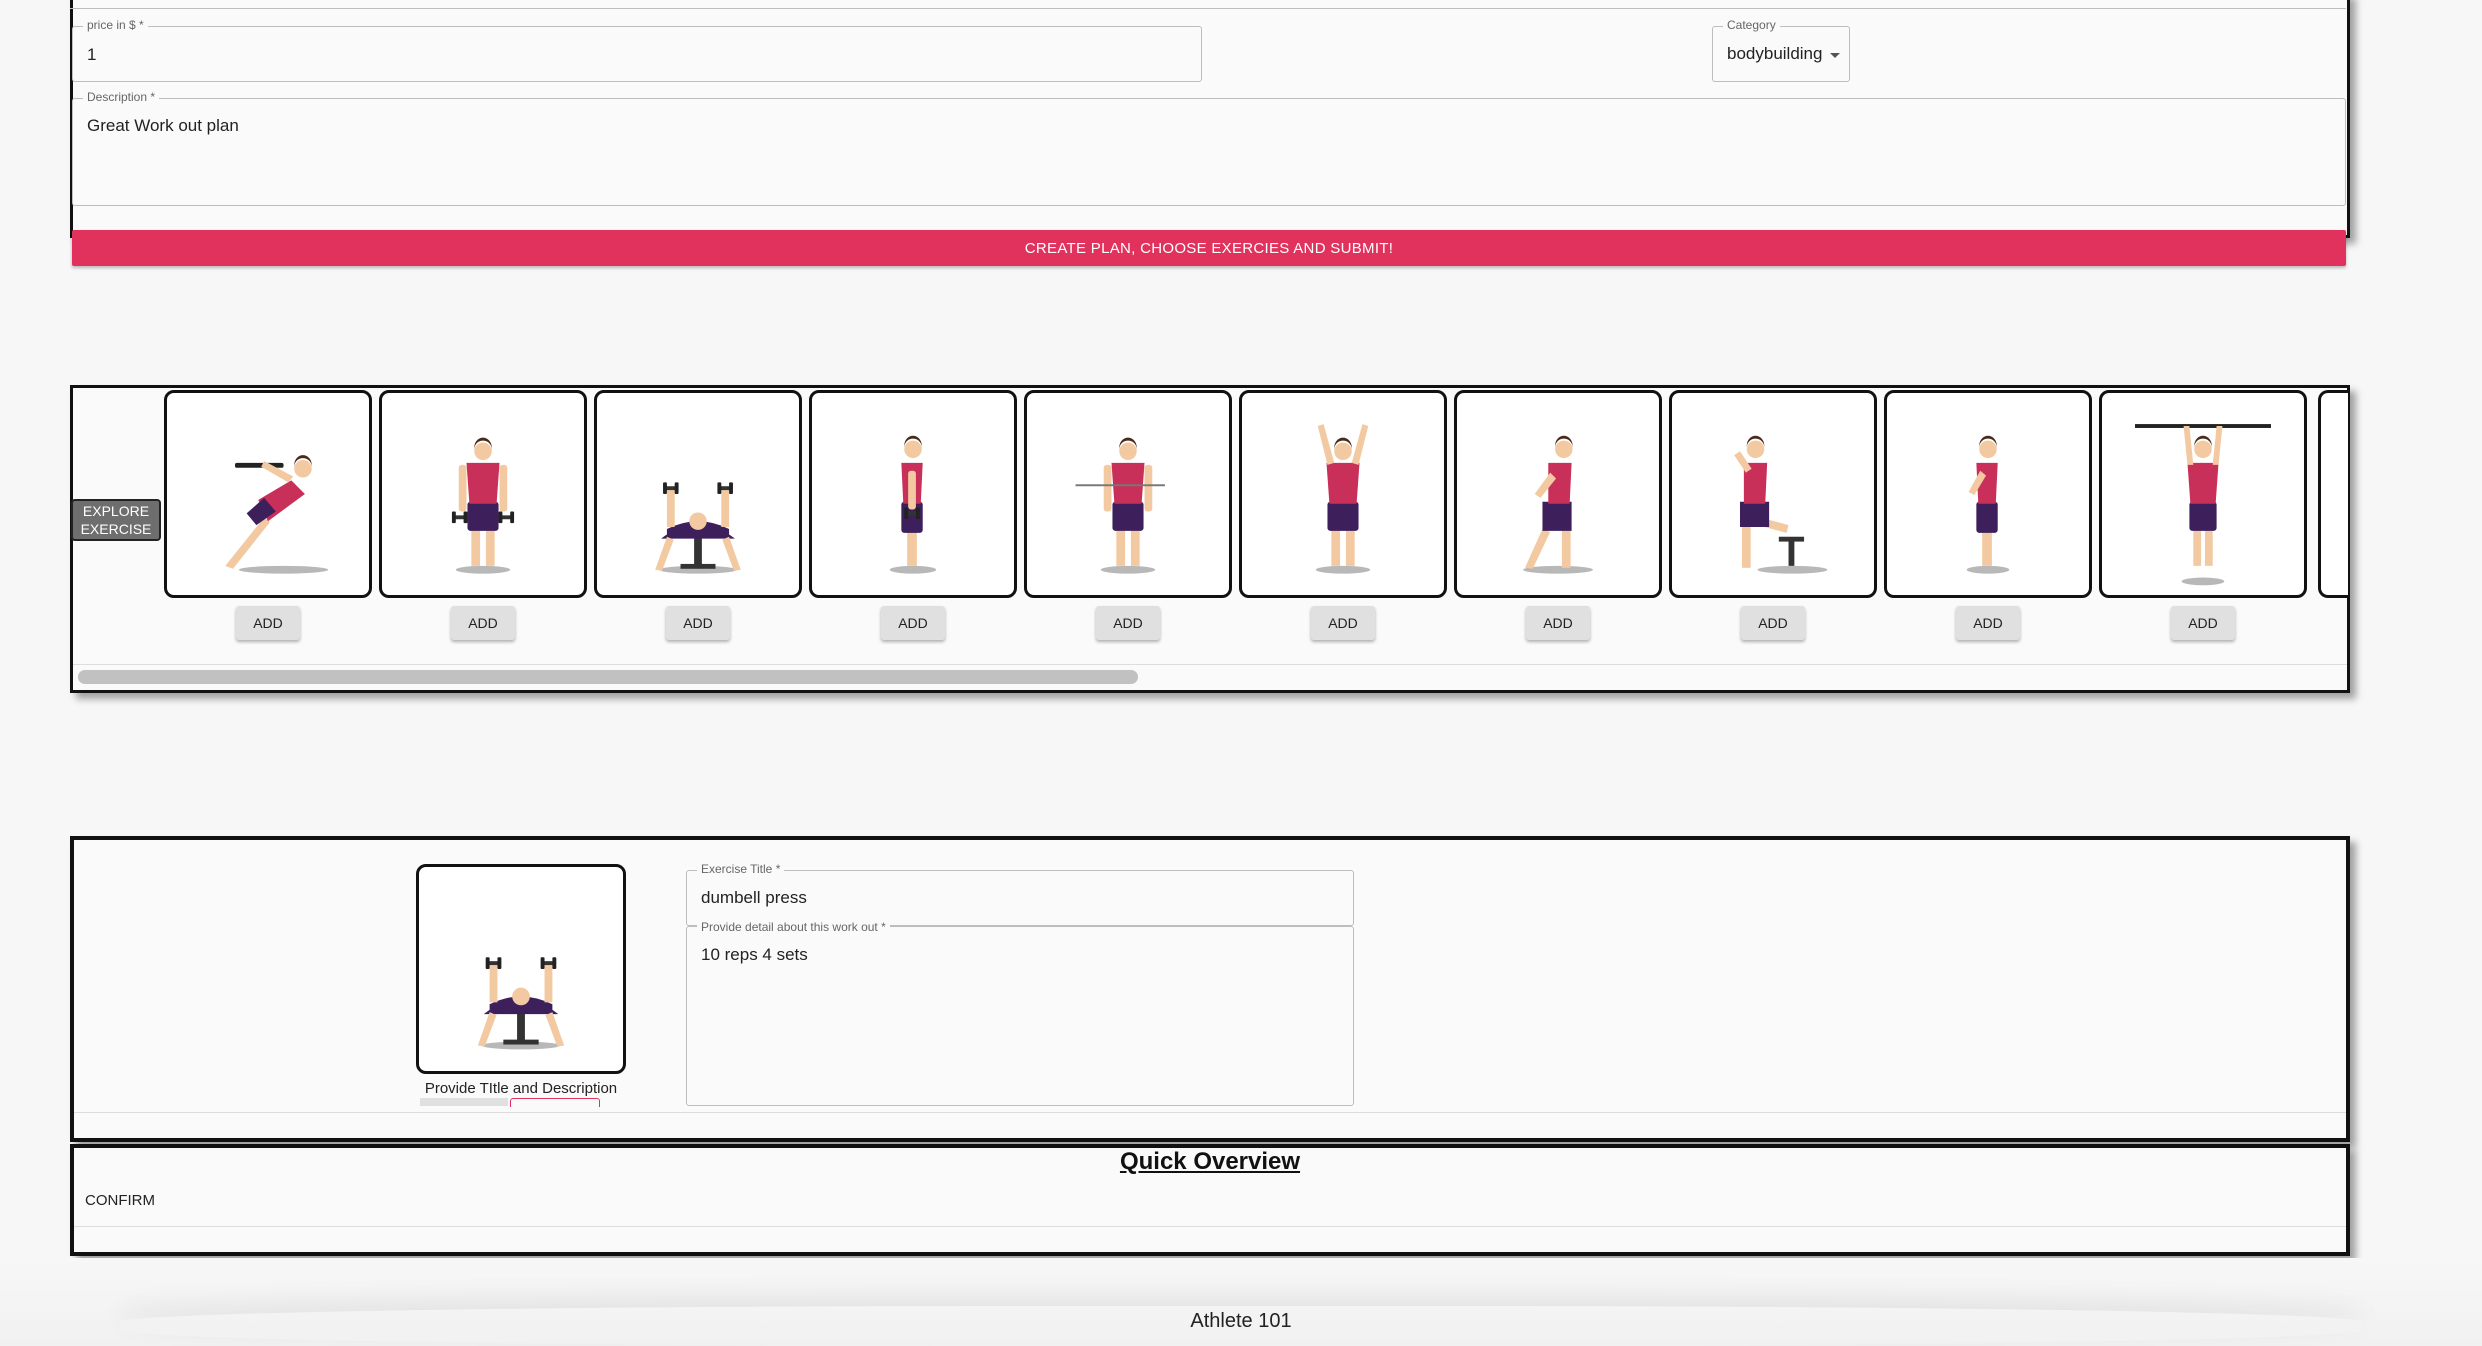 The height and width of the screenshot is (1346, 2482). What do you see at coordinates (1751, 25) in the screenshot?
I see `category-label: Category` at bounding box center [1751, 25].